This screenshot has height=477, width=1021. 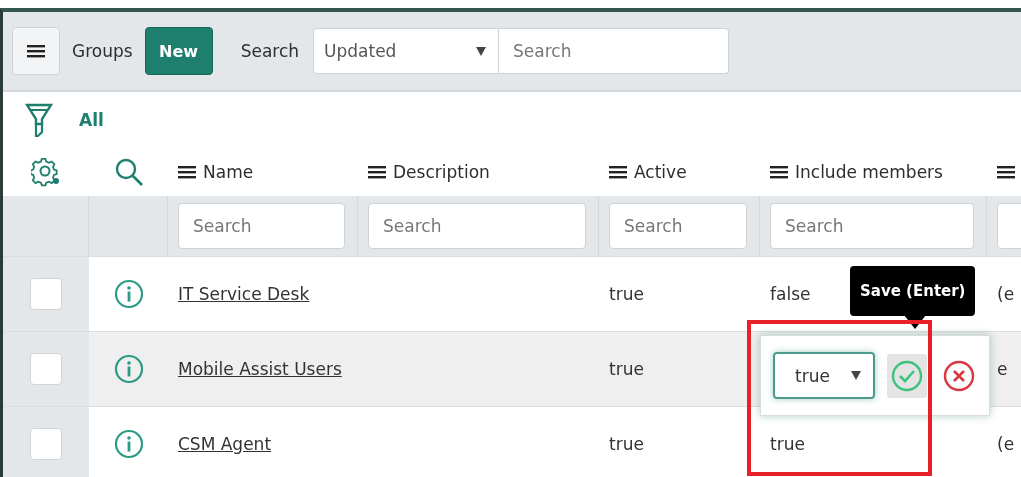 I want to click on search-icon, so click(x=128, y=172).